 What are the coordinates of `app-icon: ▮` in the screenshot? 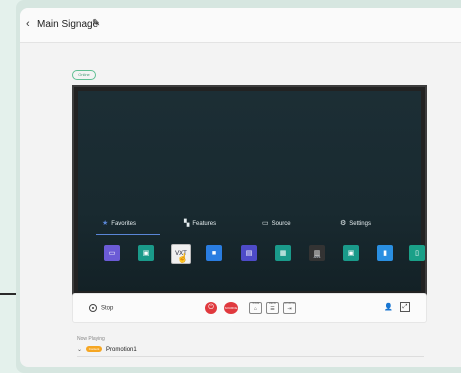 It's located at (385, 253).